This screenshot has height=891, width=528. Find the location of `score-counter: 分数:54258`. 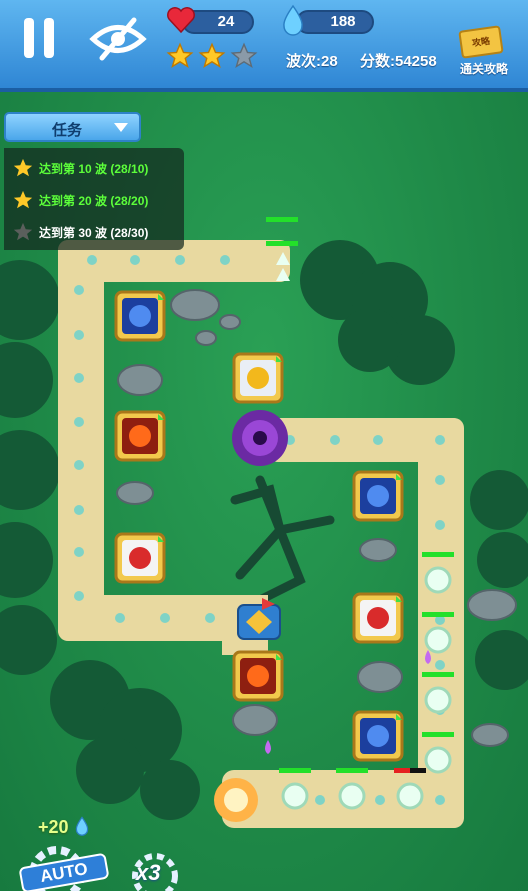

score-counter: 分数:54258 is located at coordinates (398, 61).